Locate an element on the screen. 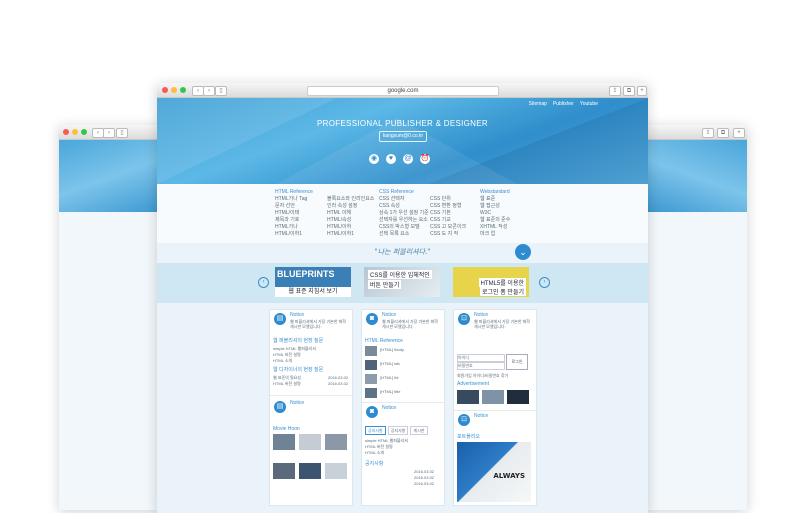  link-item: CSS 고 모콘이크 is located at coordinates (448, 227).